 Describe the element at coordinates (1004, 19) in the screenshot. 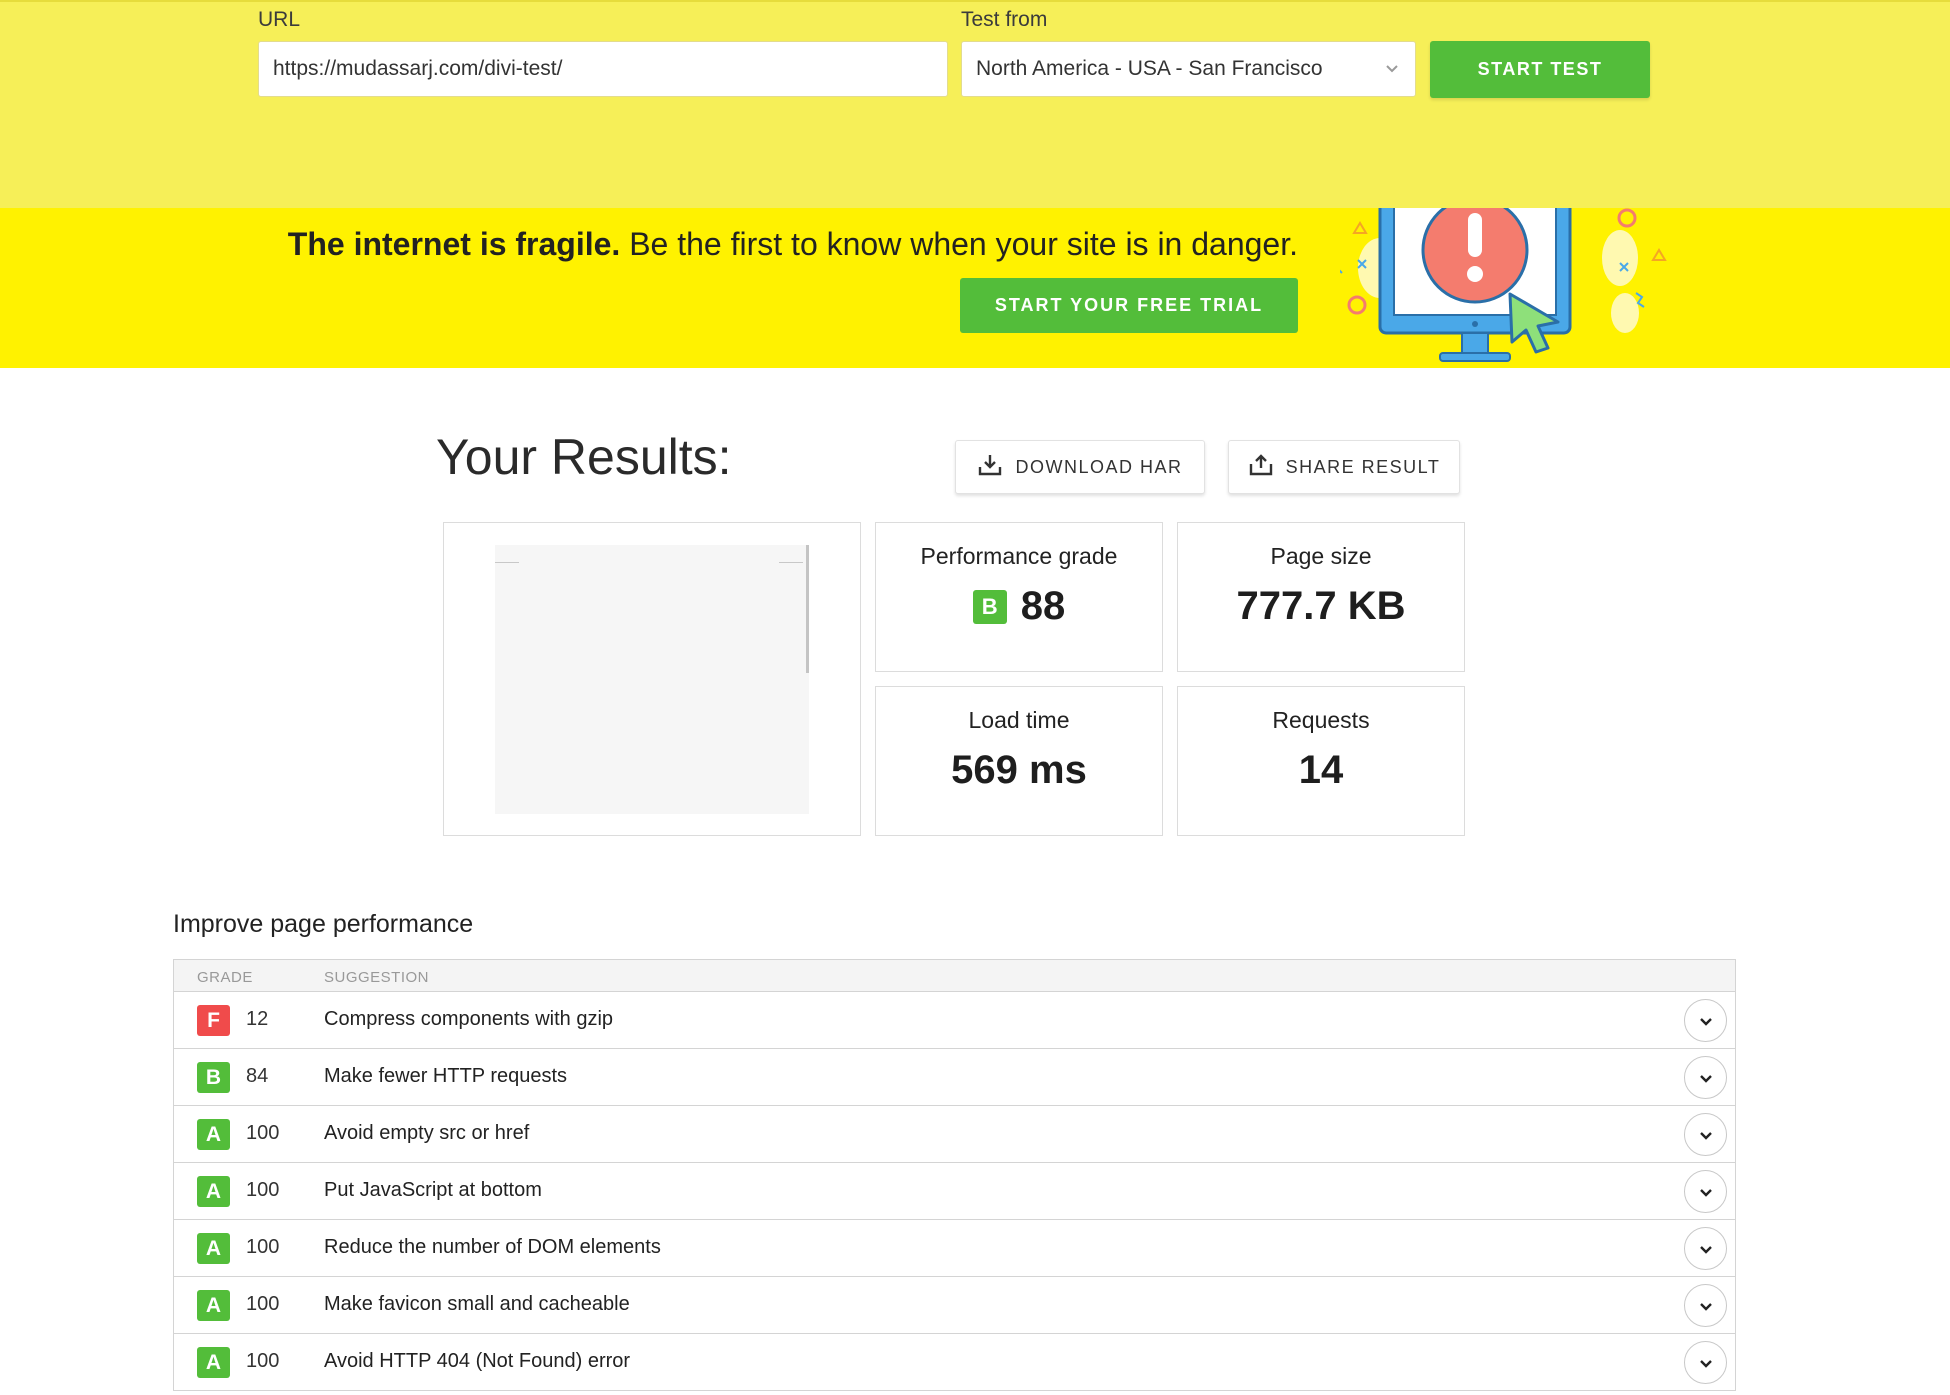

I see `test-from-label: Test from` at that location.